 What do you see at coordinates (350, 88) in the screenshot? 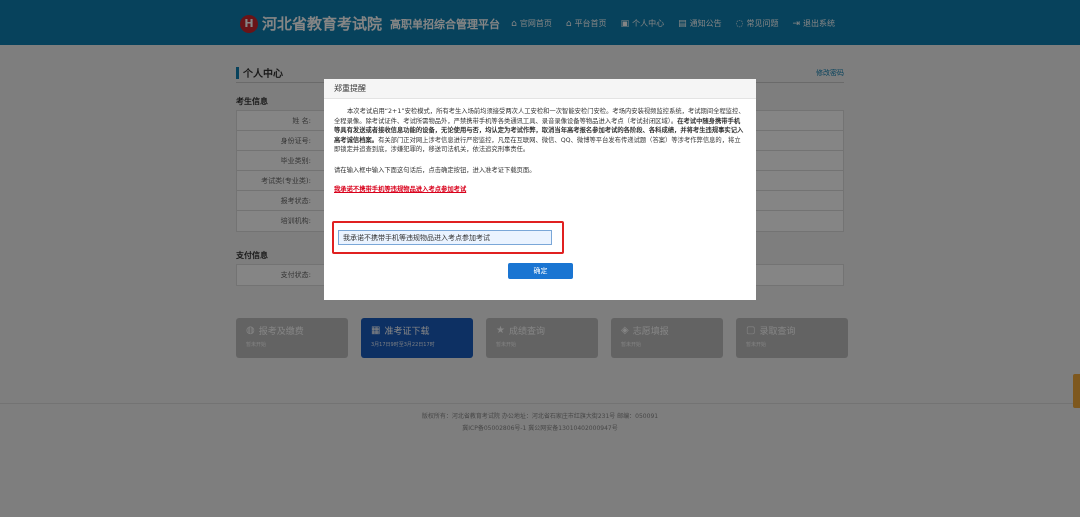
I see `dialog-title: 郑重提醒` at bounding box center [350, 88].